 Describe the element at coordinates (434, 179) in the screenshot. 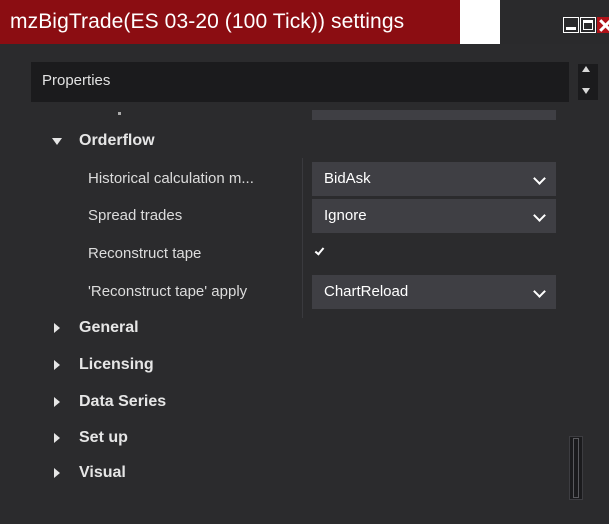

I see `historical-calculation-dropdown: BidAsk` at that location.